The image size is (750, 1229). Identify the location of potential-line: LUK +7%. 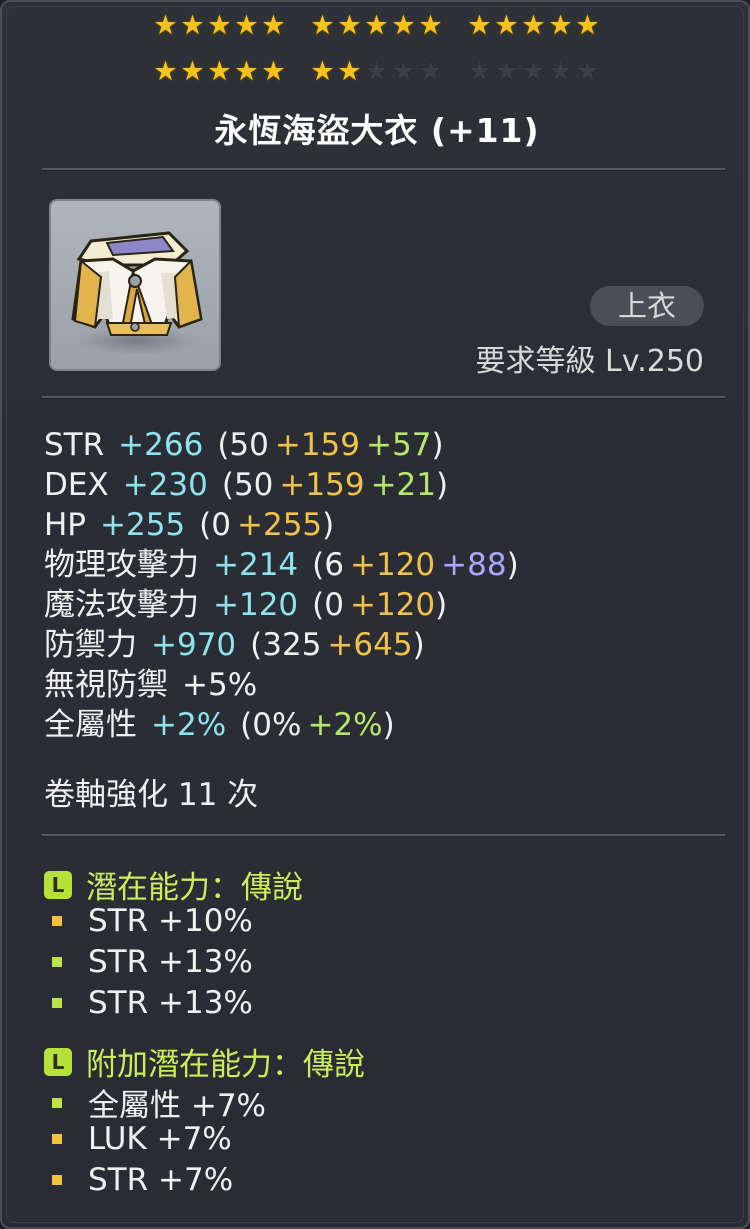
(142, 1139).